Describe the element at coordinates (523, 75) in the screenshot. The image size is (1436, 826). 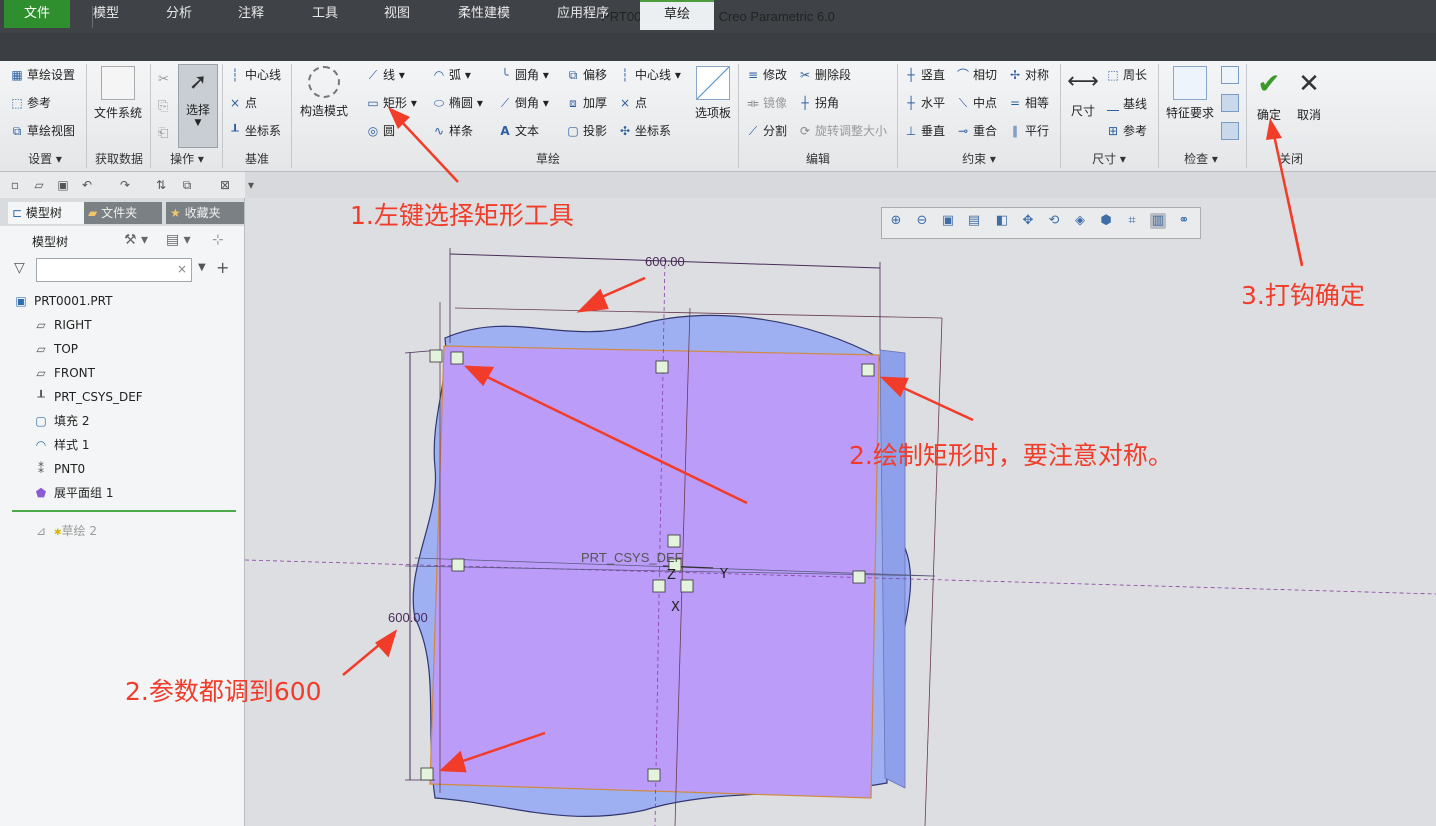
I see `fillet-tool-button: ╰ 圆角 ▾` at that location.